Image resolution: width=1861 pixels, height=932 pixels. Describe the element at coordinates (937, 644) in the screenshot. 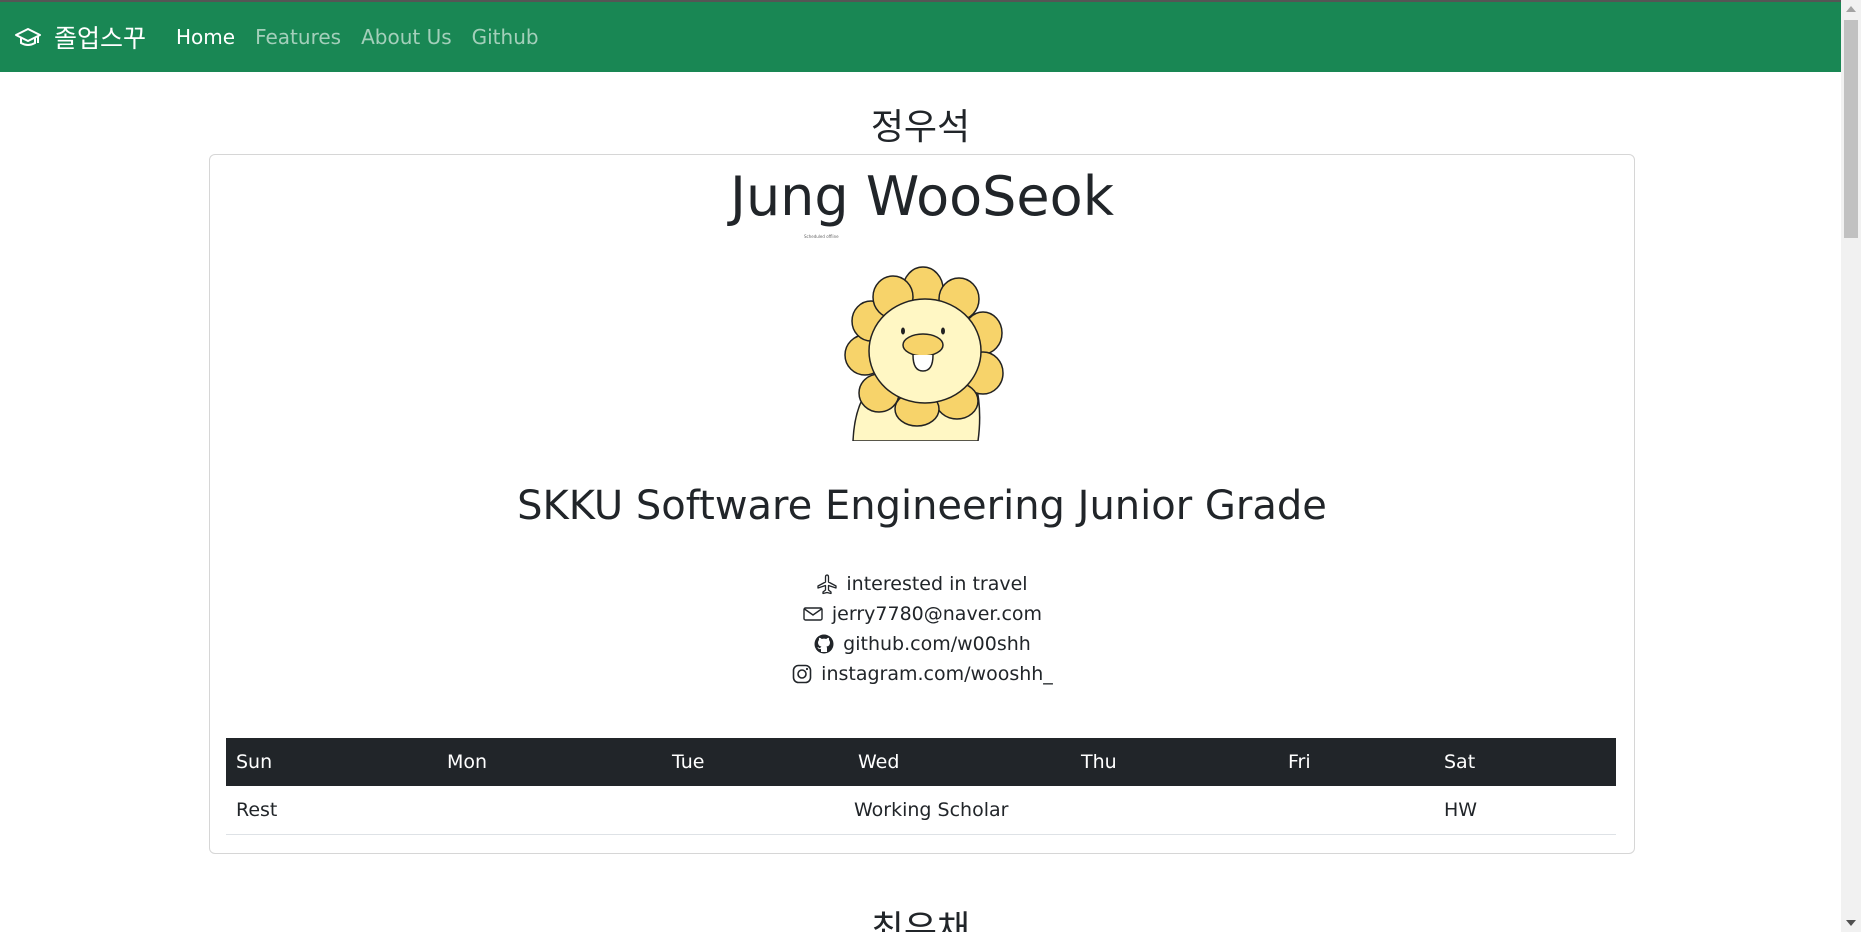

I see `info-github-text: github.com/w00shh` at that location.